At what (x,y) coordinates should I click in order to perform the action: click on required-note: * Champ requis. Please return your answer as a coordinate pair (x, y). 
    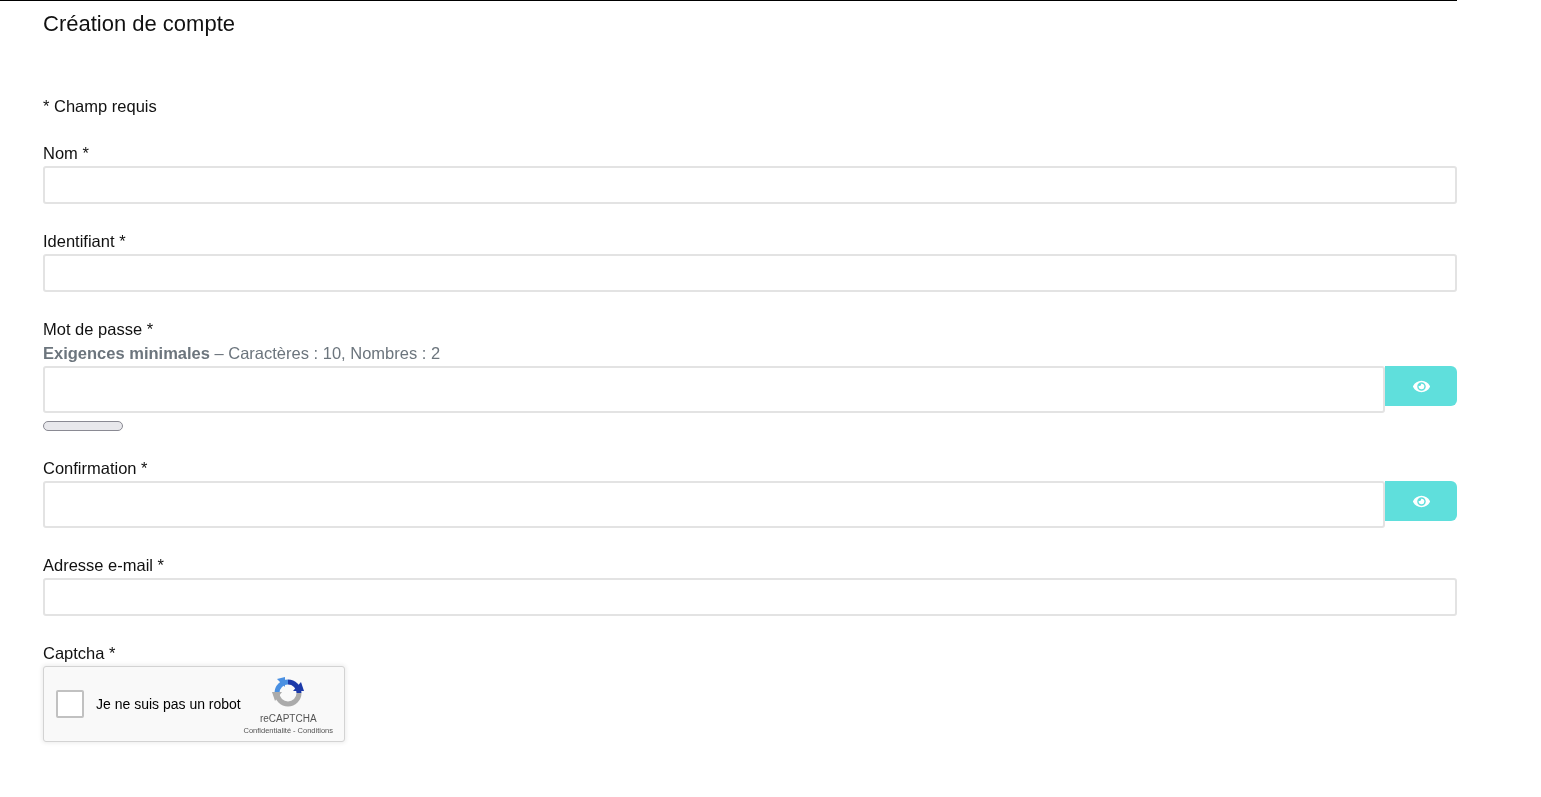
    Looking at the image, I should click on (100, 106).